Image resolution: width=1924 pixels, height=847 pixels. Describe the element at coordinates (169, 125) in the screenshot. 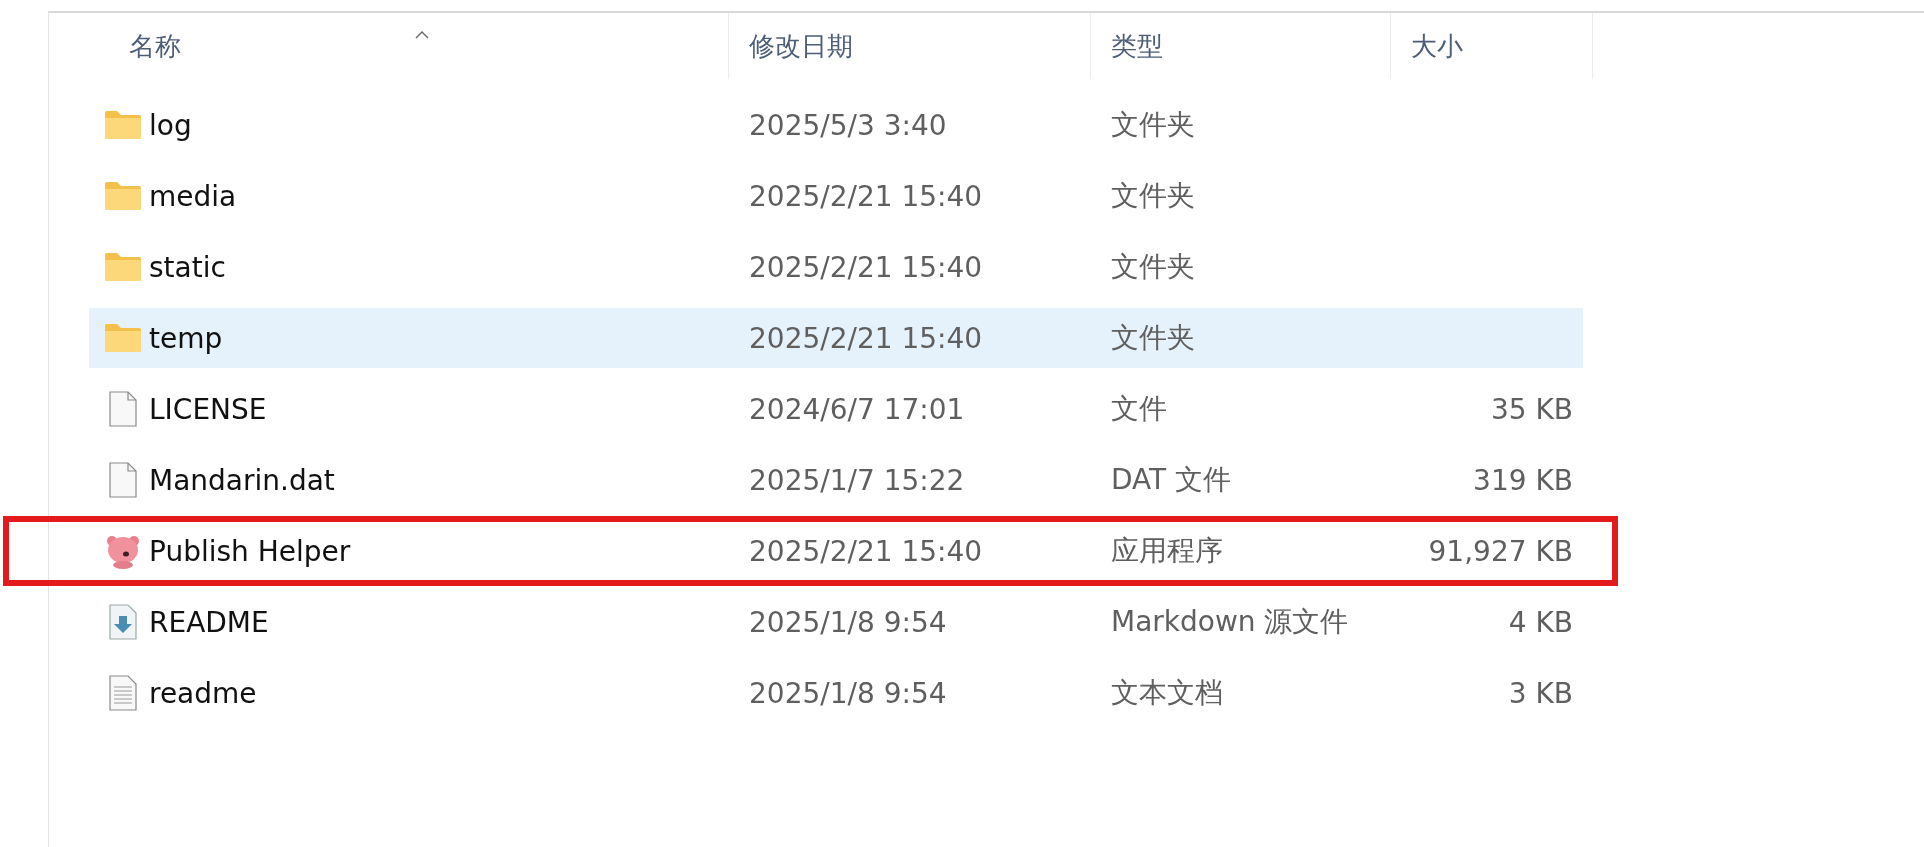

I see `file-name: log` at that location.